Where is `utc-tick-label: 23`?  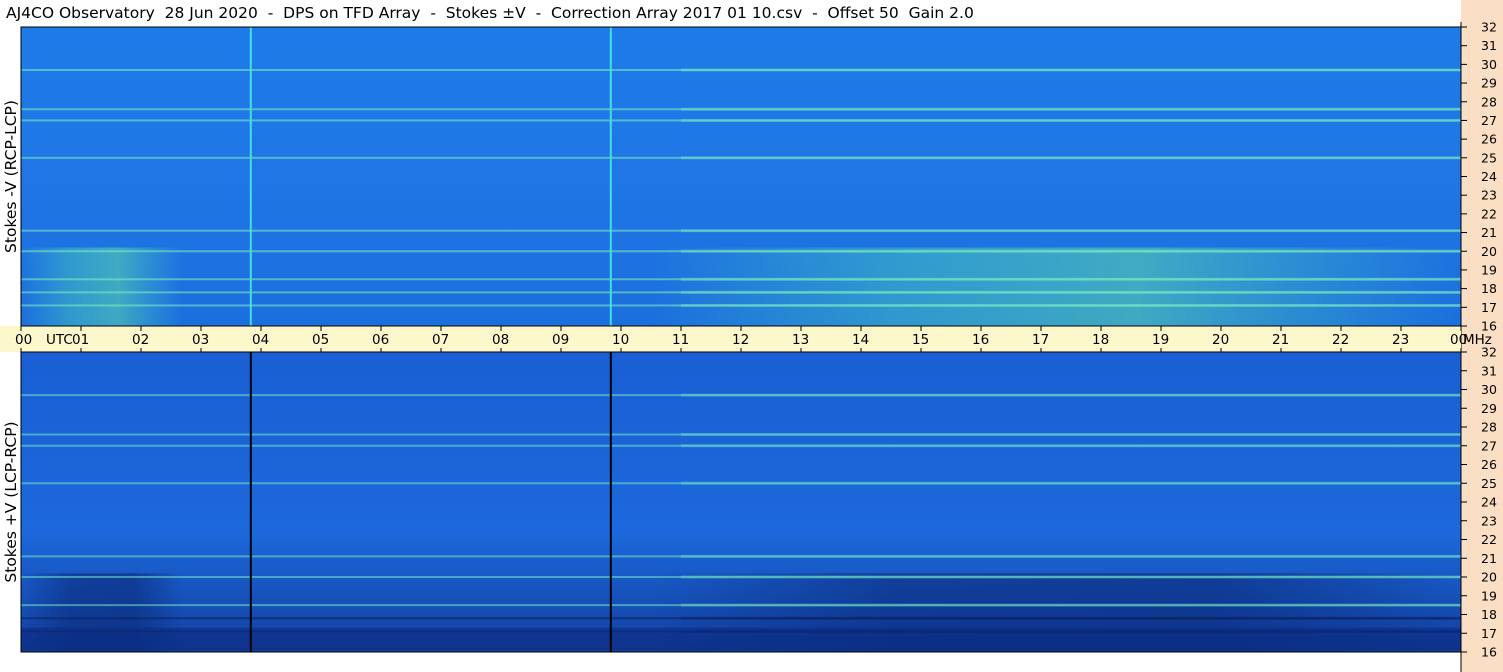
utc-tick-label: 23 is located at coordinates (1400, 340).